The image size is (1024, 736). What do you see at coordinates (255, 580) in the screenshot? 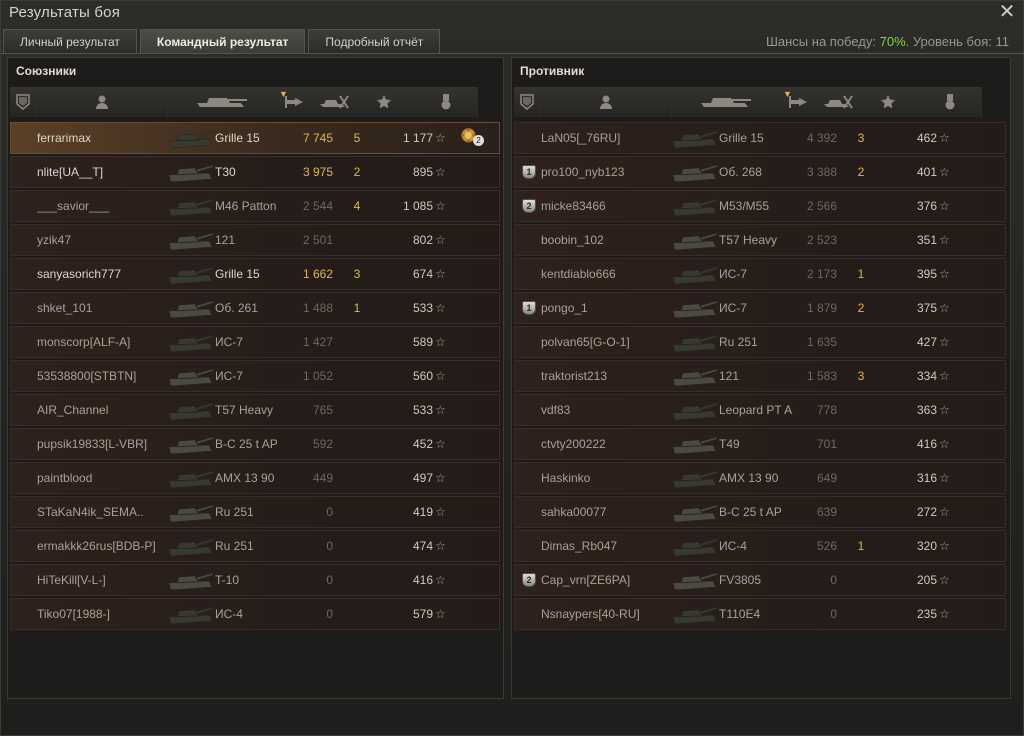
I see `ally-row: HiTeKill[V-L-] T-10 0 416 ☆` at bounding box center [255, 580].